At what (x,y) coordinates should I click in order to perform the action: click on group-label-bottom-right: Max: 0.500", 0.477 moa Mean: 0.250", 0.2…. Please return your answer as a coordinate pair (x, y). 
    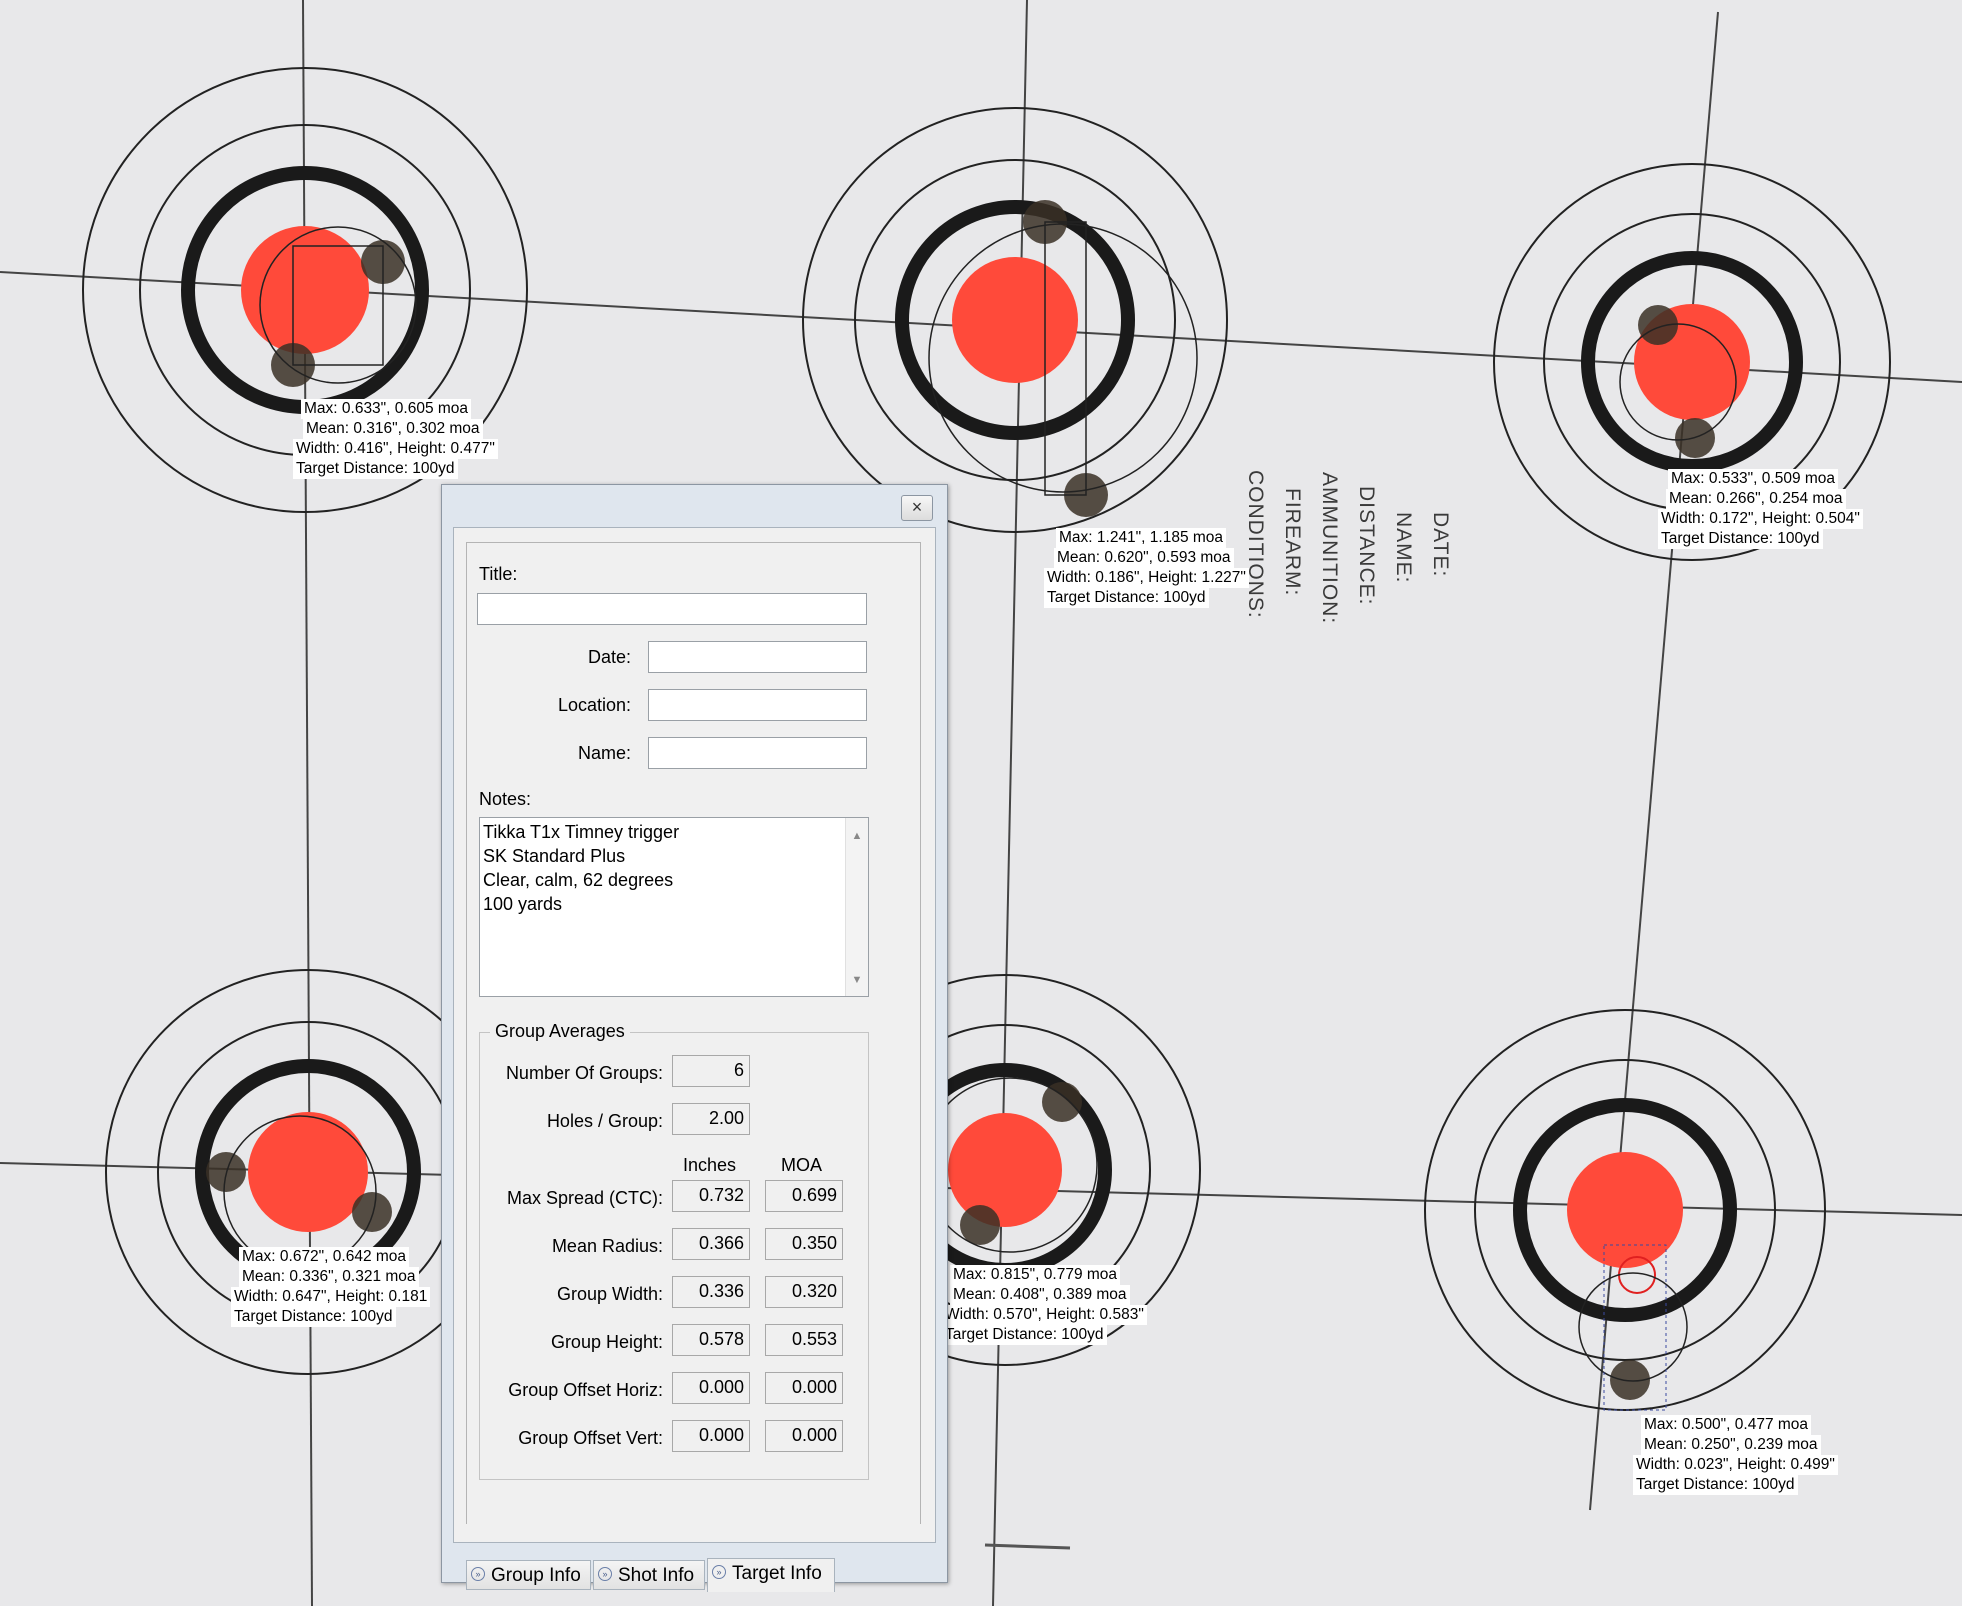
    Looking at the image, I should click on (1735, 1455).